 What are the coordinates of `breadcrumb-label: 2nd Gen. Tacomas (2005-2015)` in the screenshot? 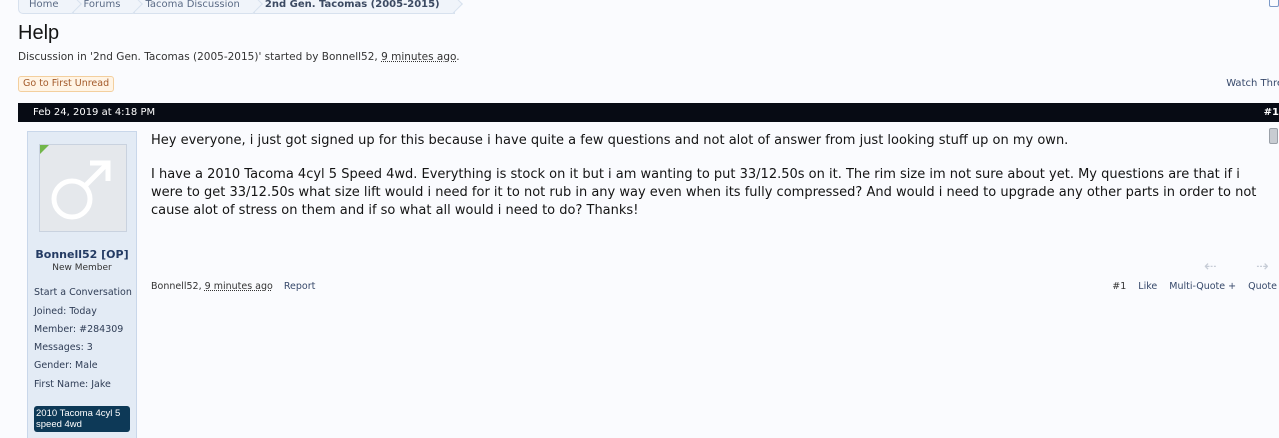 It's located at (352, 5).